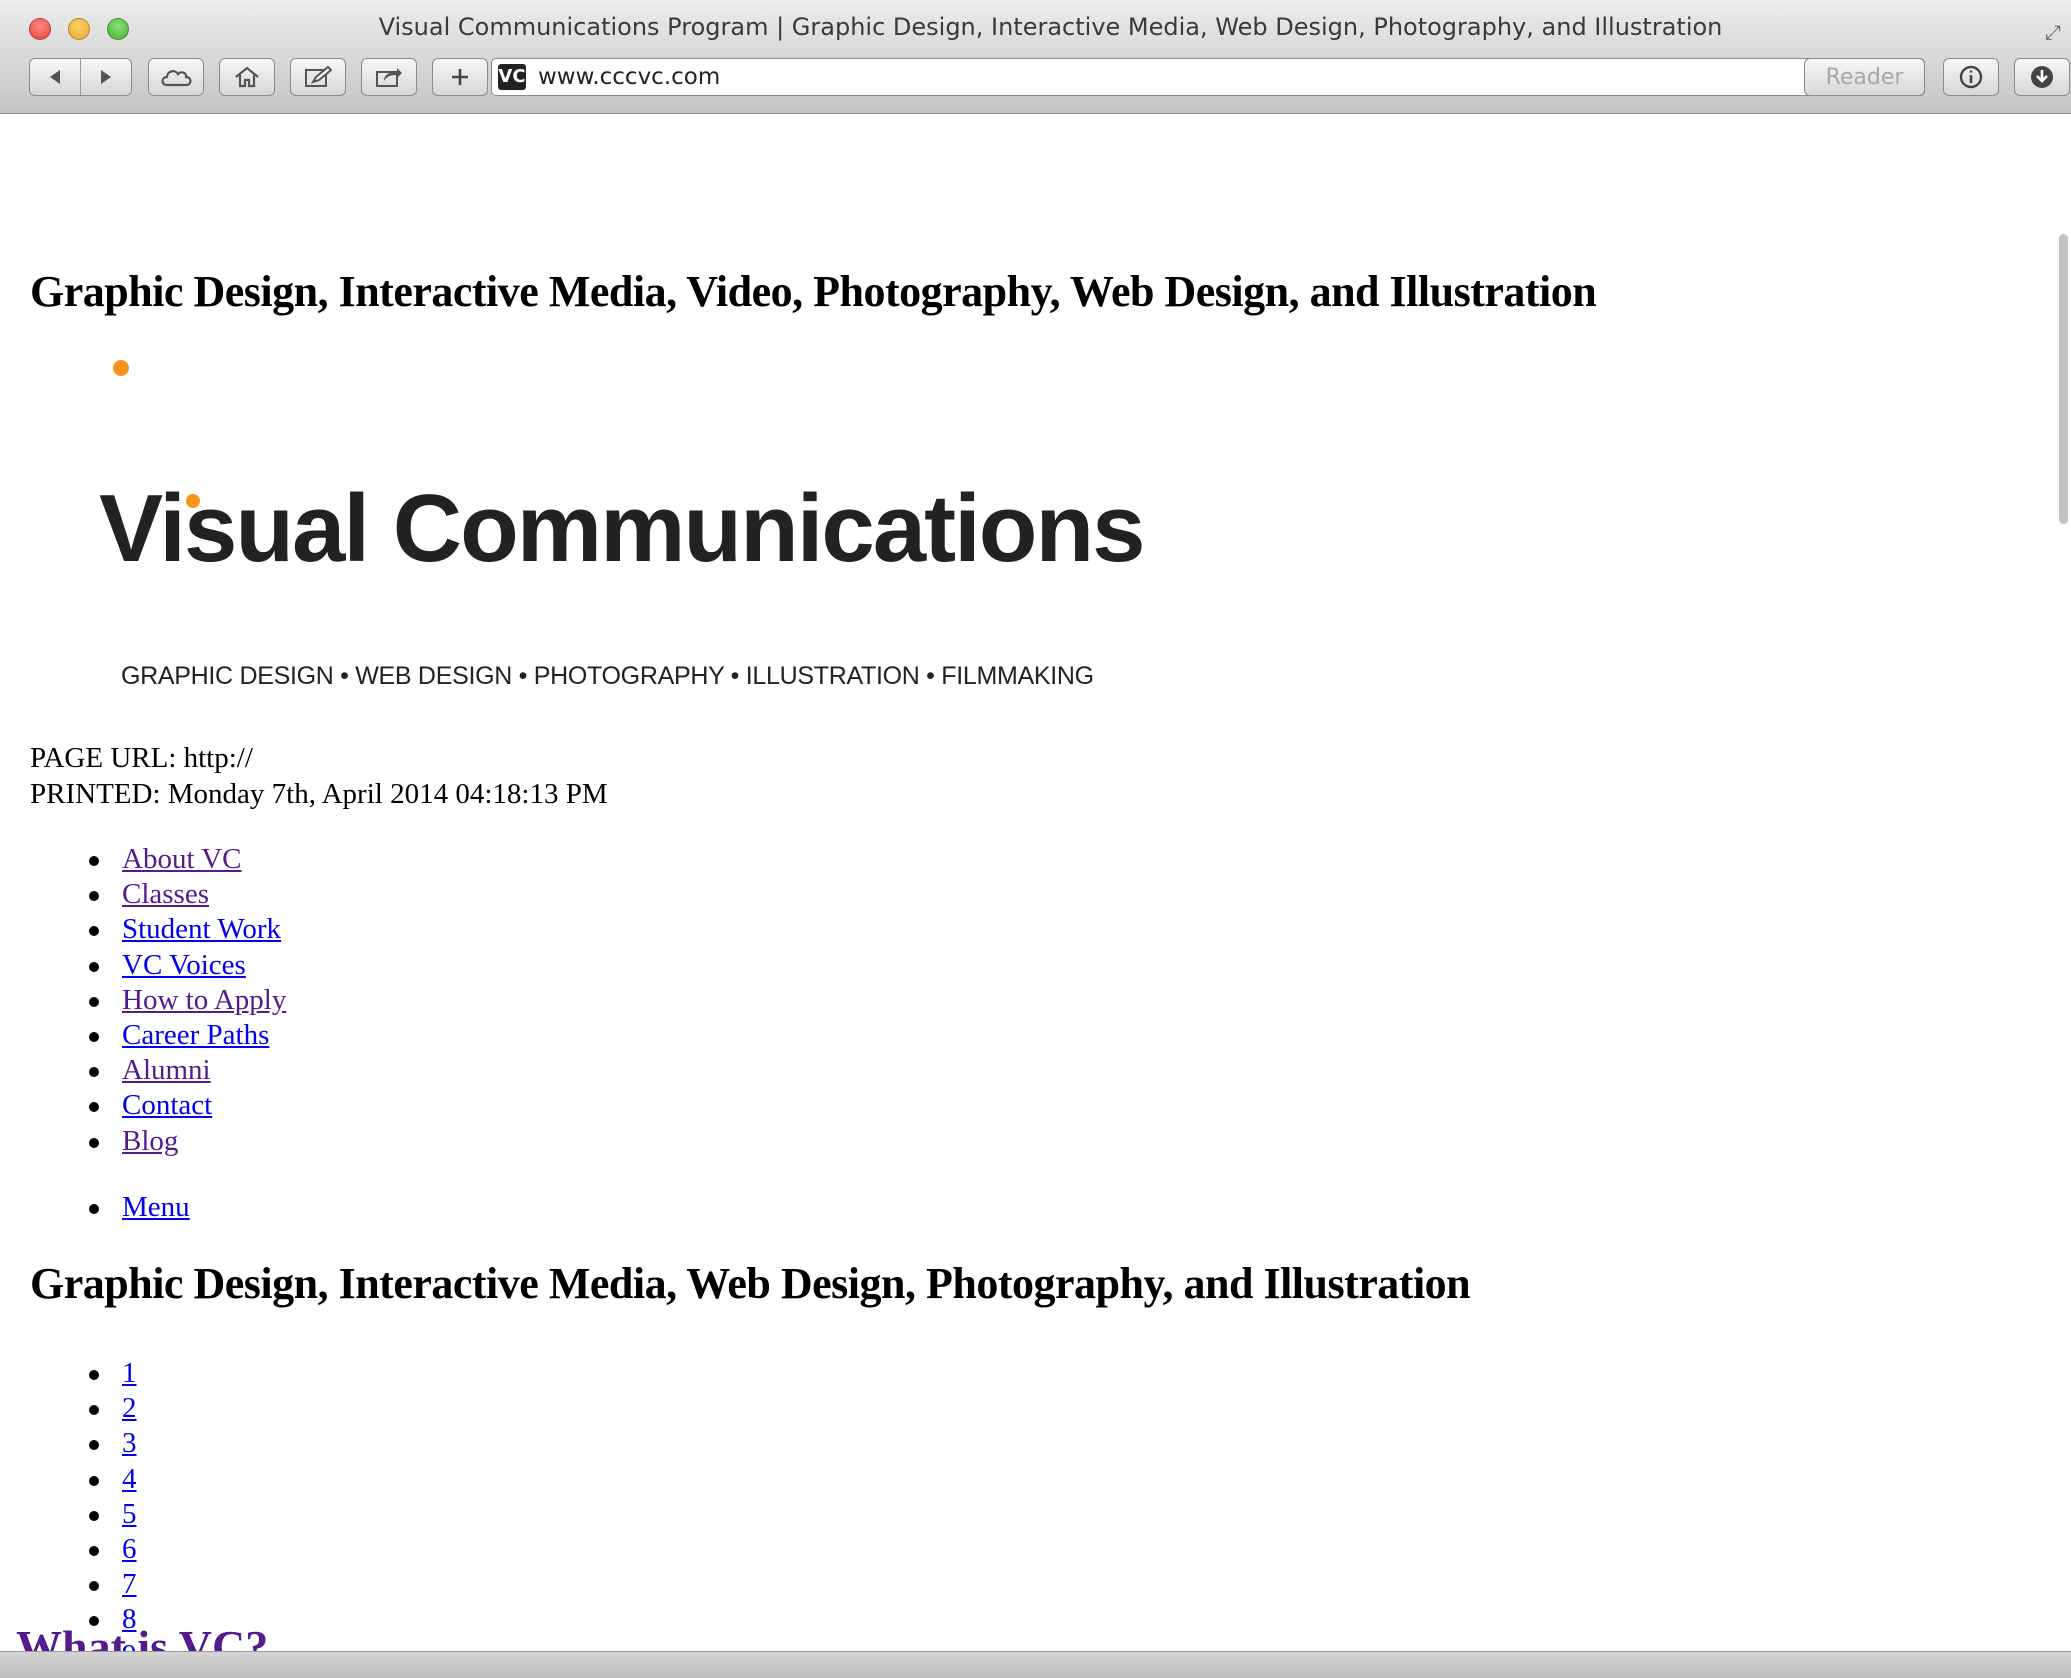 The width and height of the screenshot is (2071, 1678). I want to click on nav-item-career-paths: Career Paths, so click(165, 1035).